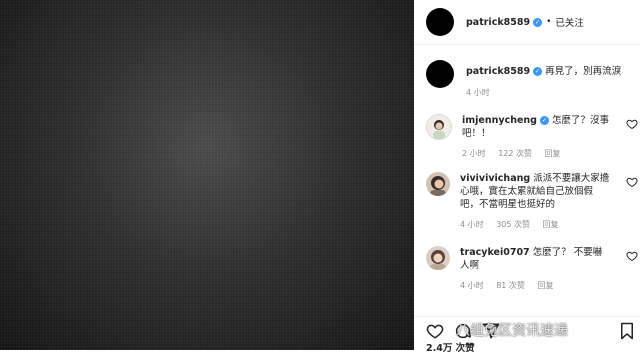 The height and width of the screenshot is (354, 640). What do you see at coordinates (440, 22) in the screenshot?
I see `author-avatar` at bounding box center [440, 22].